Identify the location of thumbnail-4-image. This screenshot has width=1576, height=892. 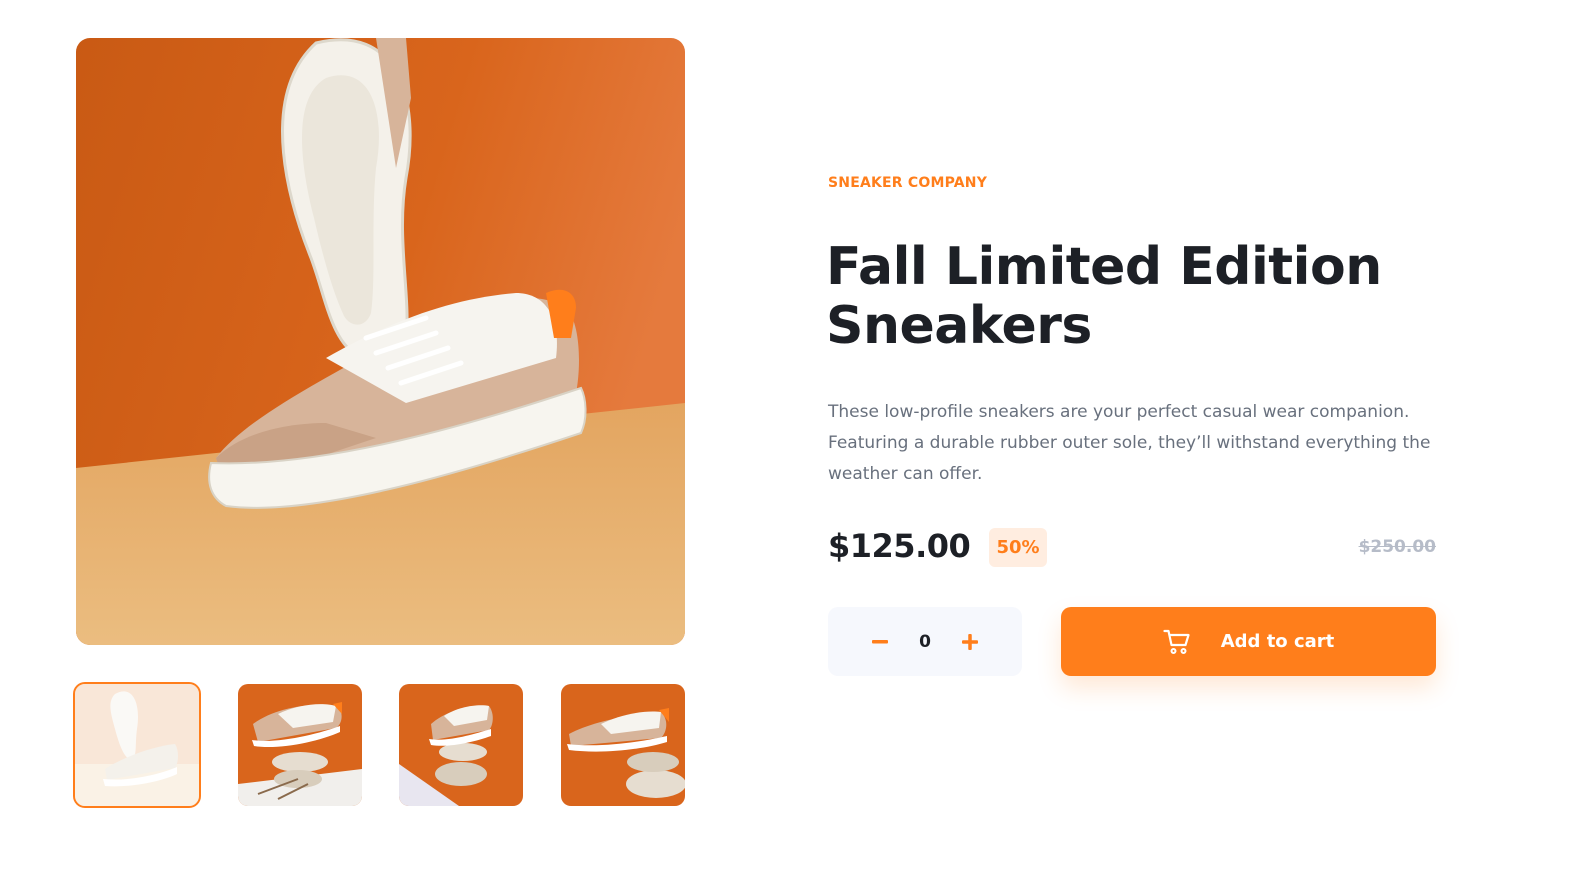
(623, 745).